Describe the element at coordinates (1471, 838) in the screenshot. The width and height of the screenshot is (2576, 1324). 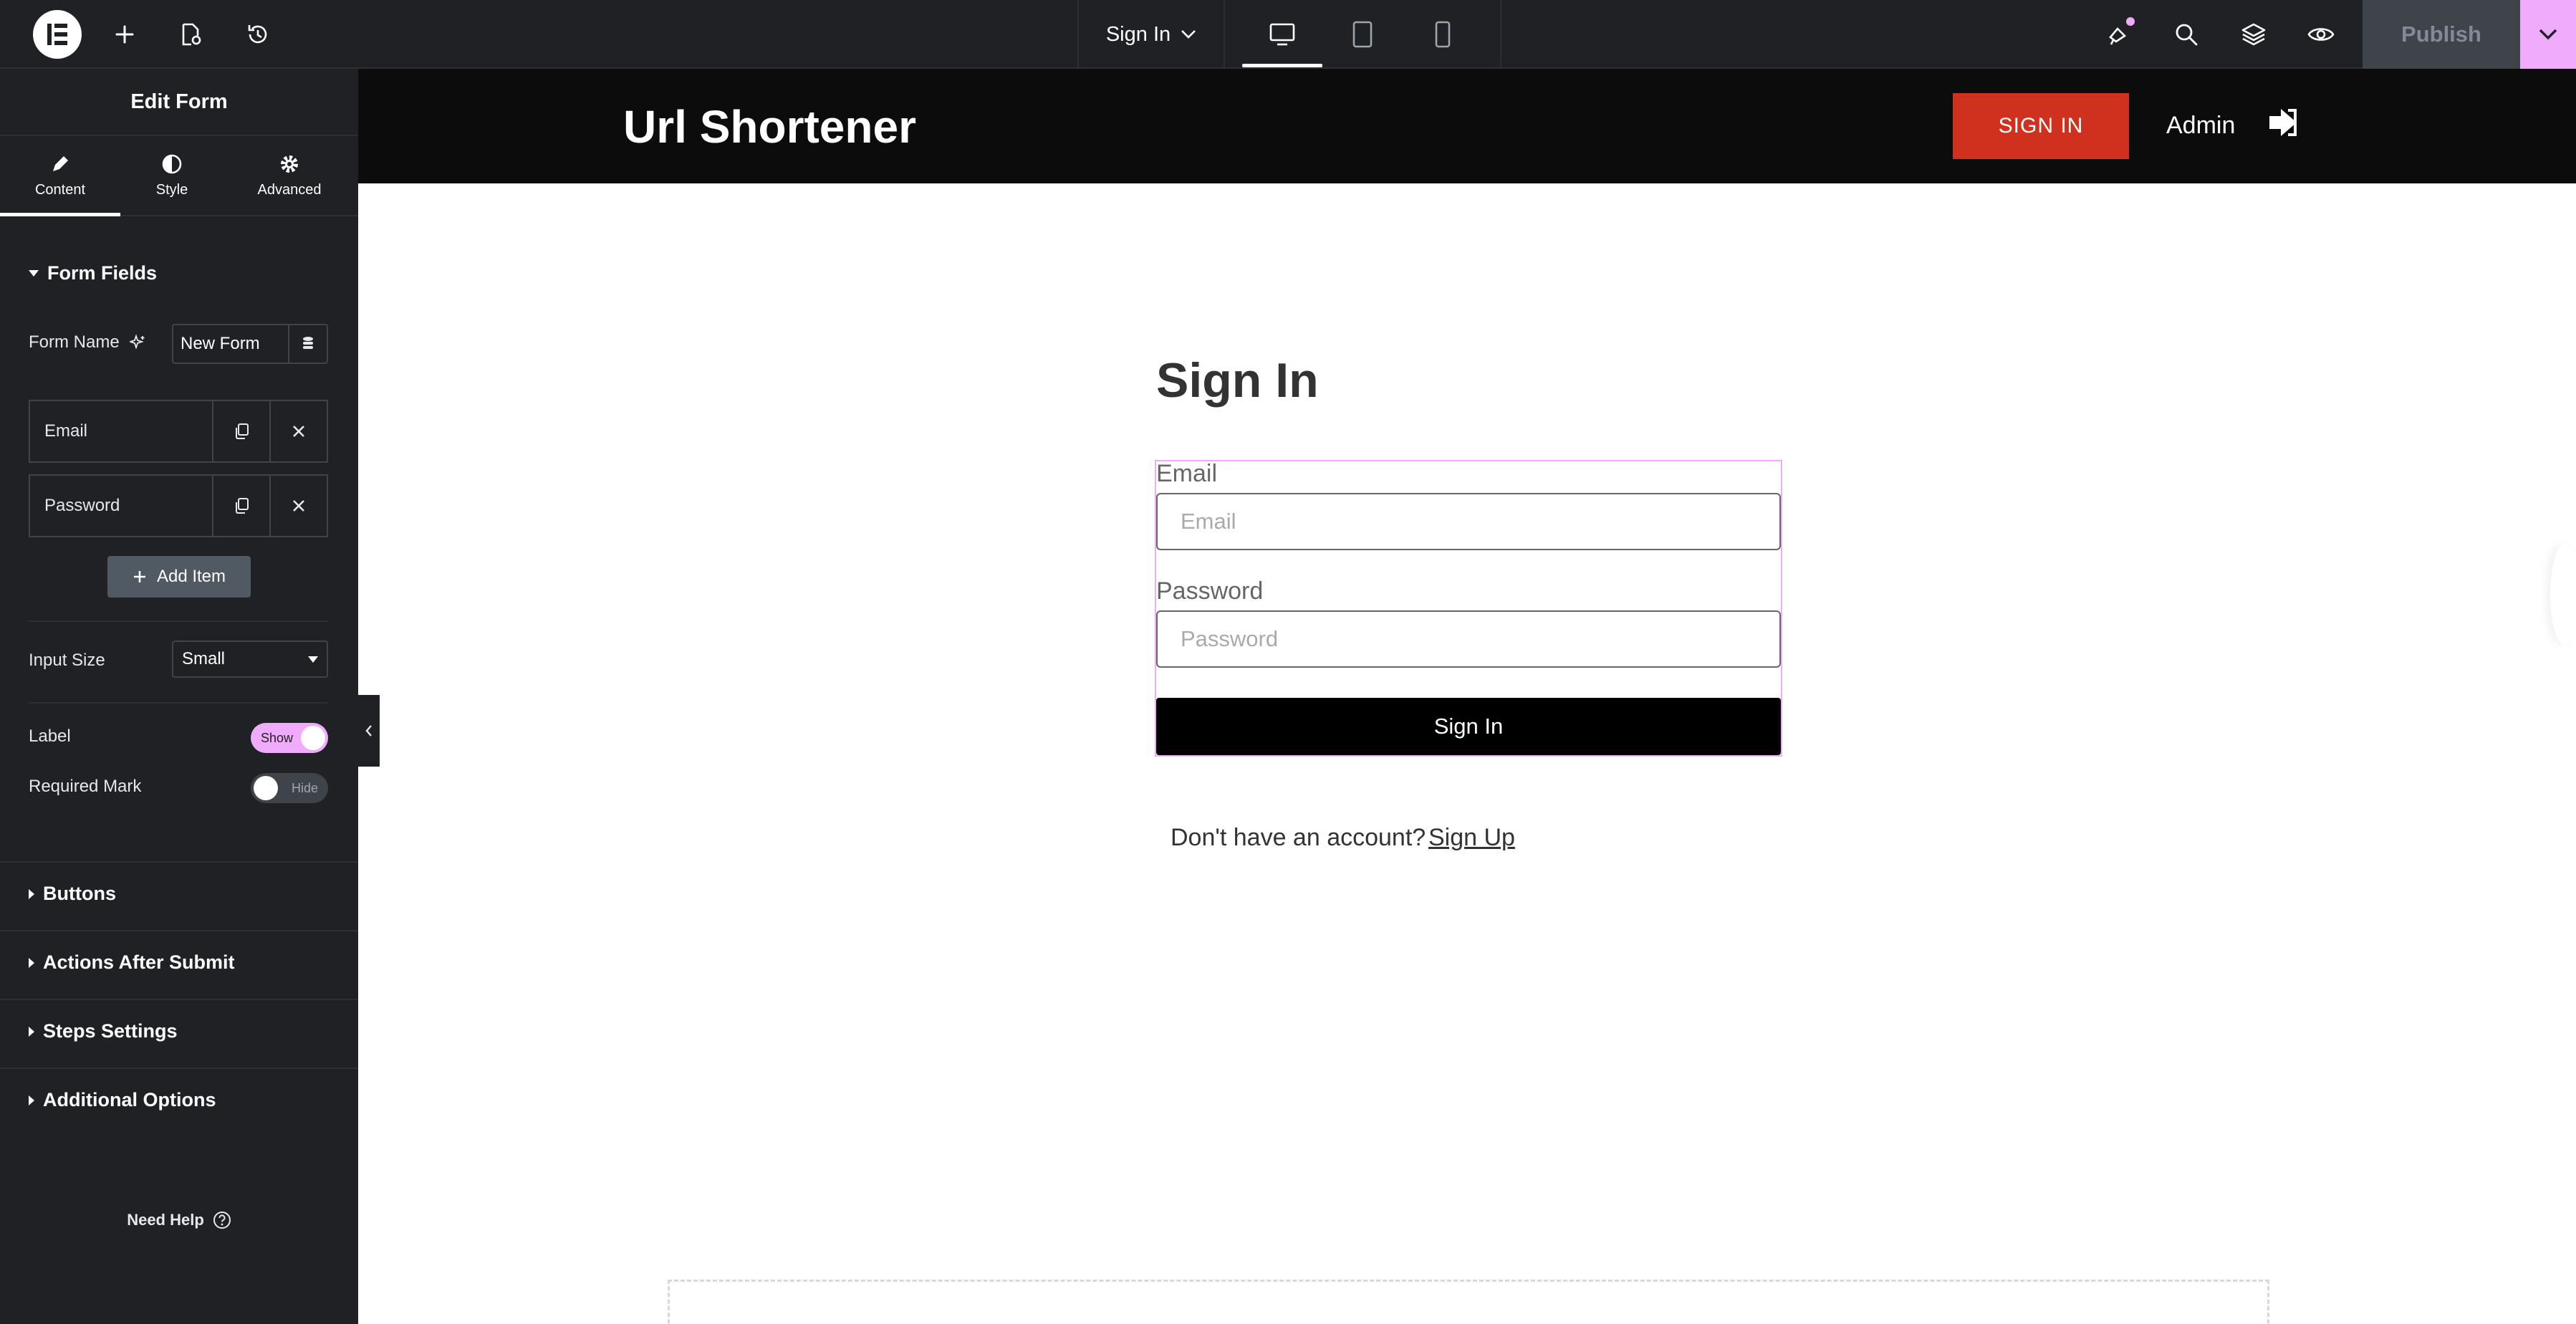
I see `sign-up-link: Sign Up` at that location.